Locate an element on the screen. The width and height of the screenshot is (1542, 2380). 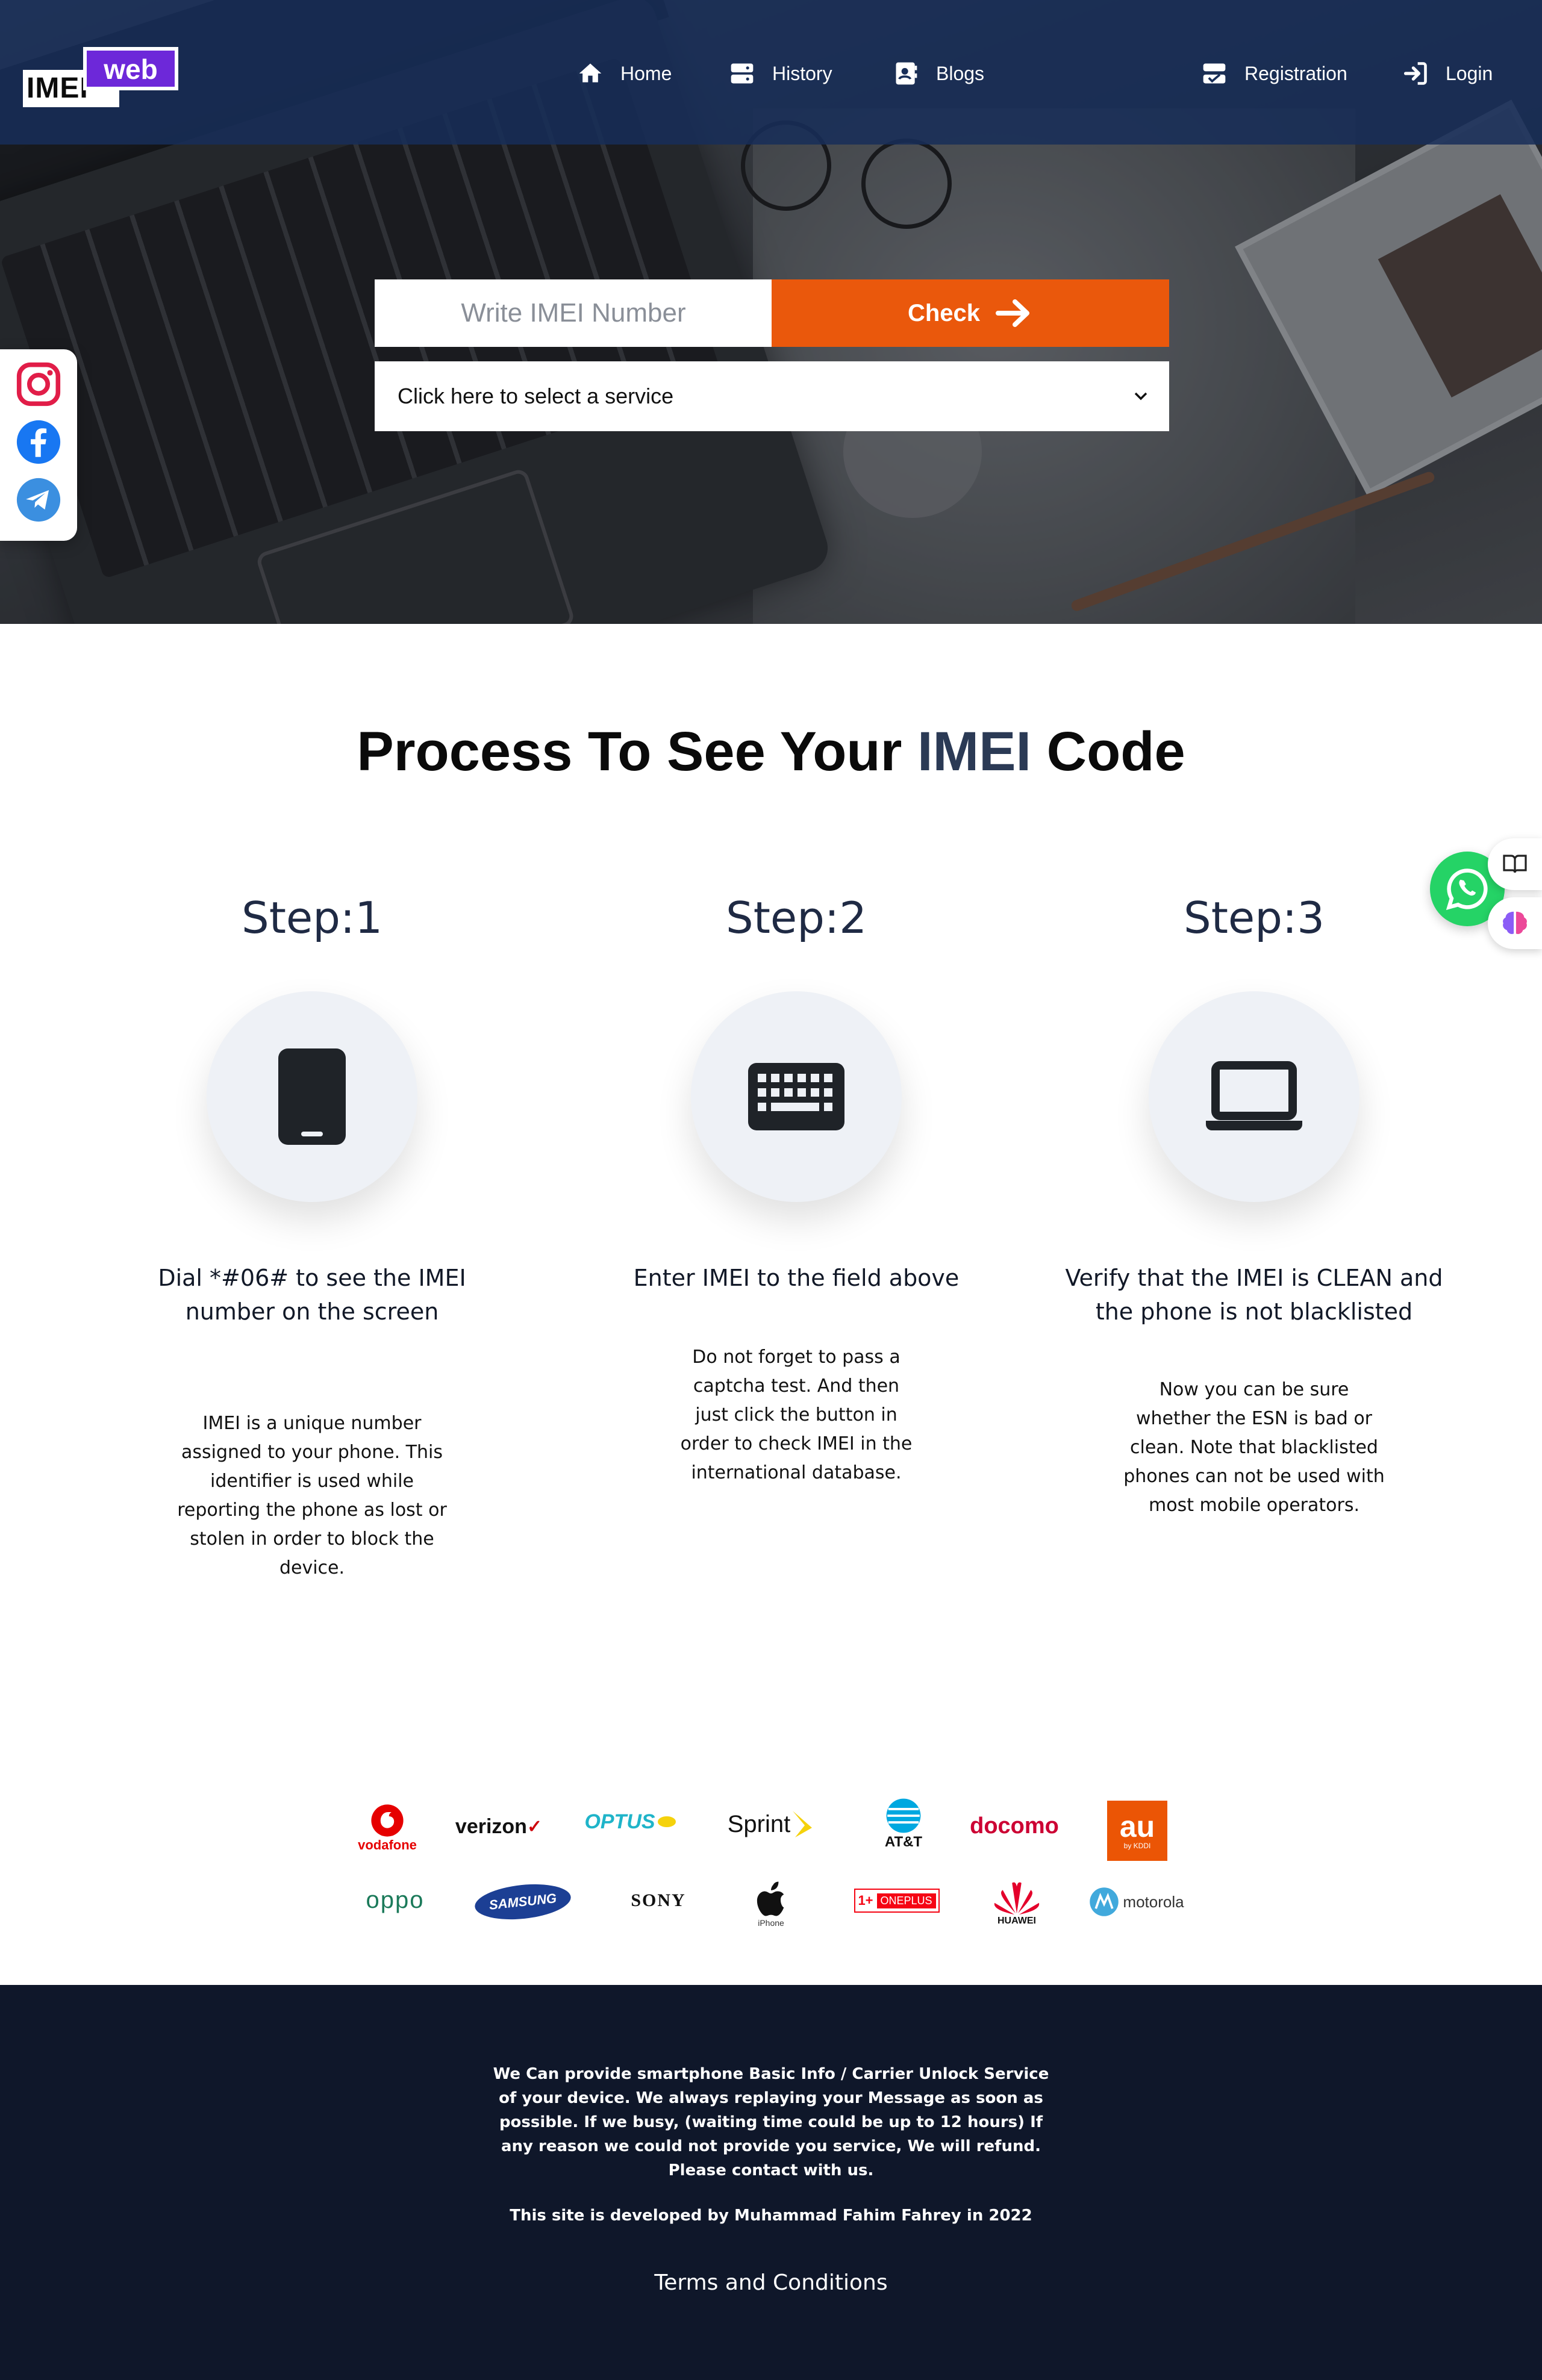
social-sidebar is located at coordinates (38, 445).